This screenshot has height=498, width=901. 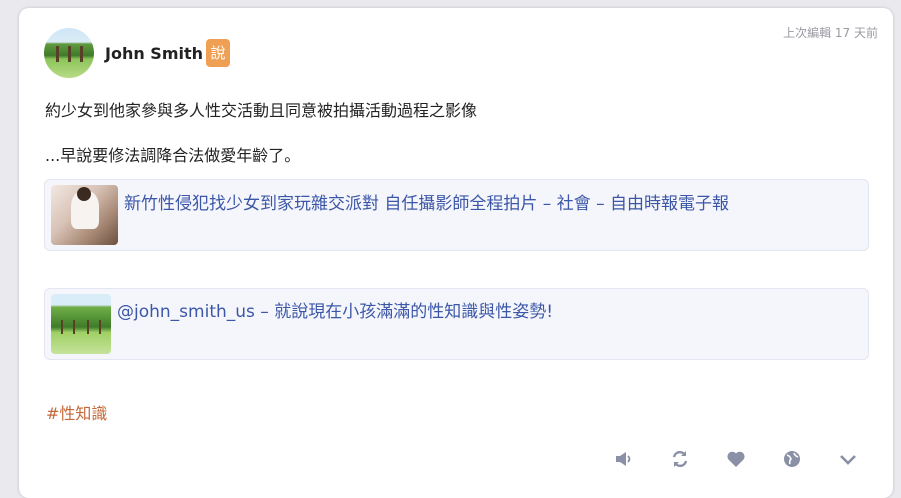 What do you see at coordinates (456, 215) in the screenshot?
I see `link-preview: 新竹性侵犯找少女到家玩雜交派對 自任攝影師全程拍片 – 社會 – 自由時報電子報` at bounding box center [456, 215].